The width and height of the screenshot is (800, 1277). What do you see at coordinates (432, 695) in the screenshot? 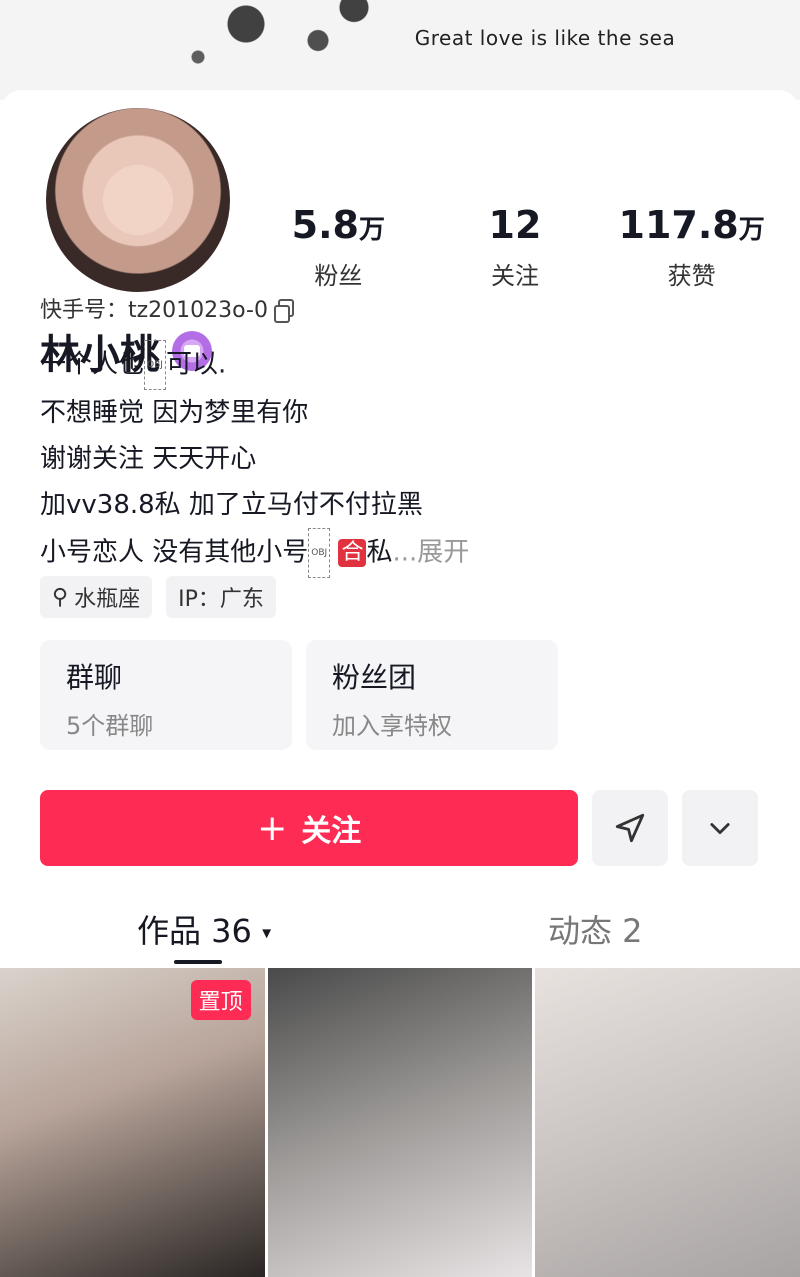
I see `fan-club-card: 粉丝团 加入享特权` at bounding box center [432, 695].